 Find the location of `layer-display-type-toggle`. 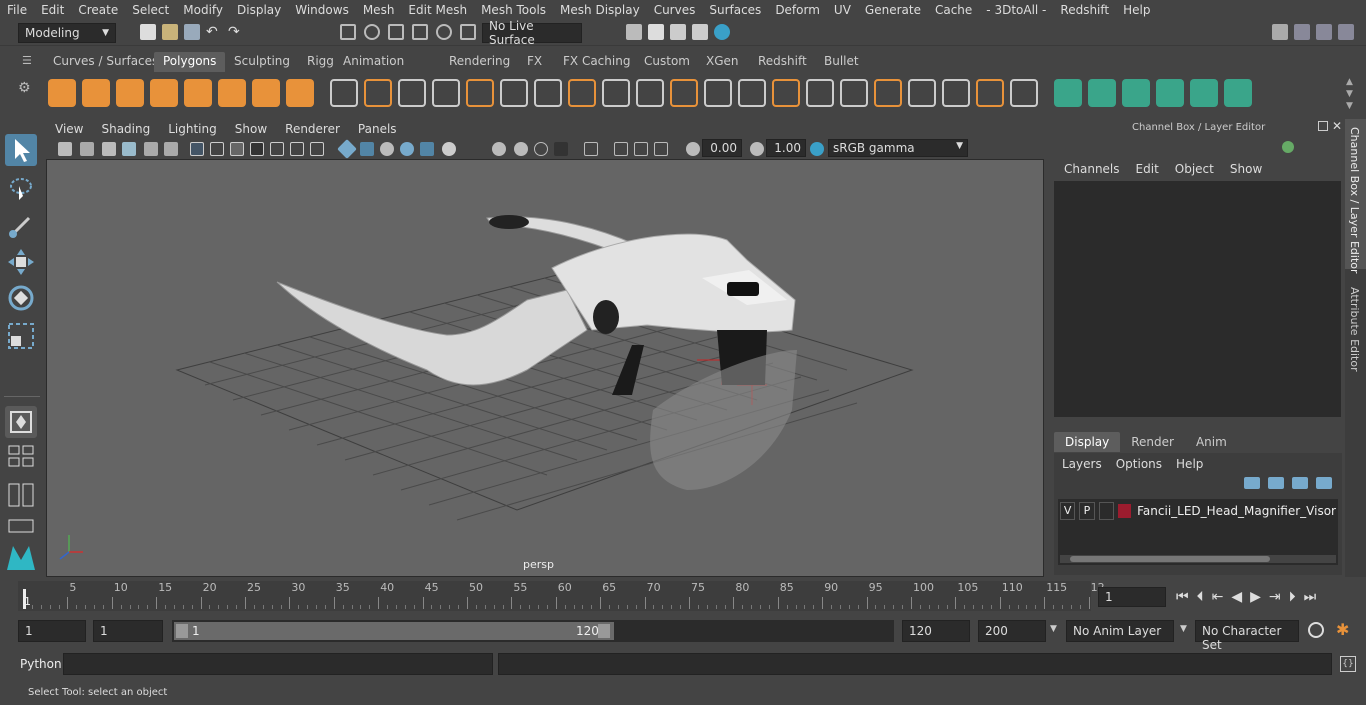

layer-display-type-toggle is located at coordinates (1106, 511).